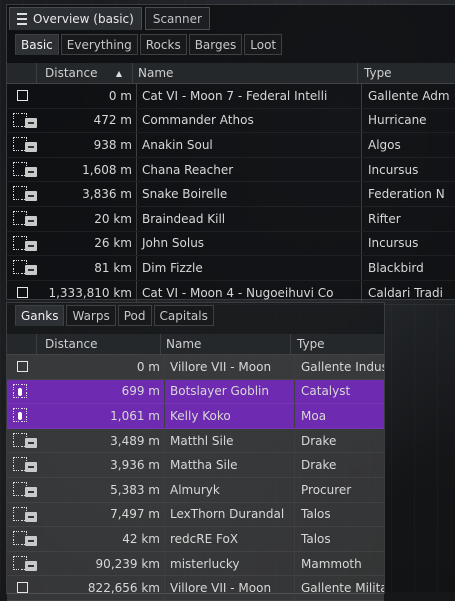 Image resolution: width=455 pixels, height=601 pixels. I want to click on table-row: 7,497 m LexThorn Durandal Talos, so click(195, 515).